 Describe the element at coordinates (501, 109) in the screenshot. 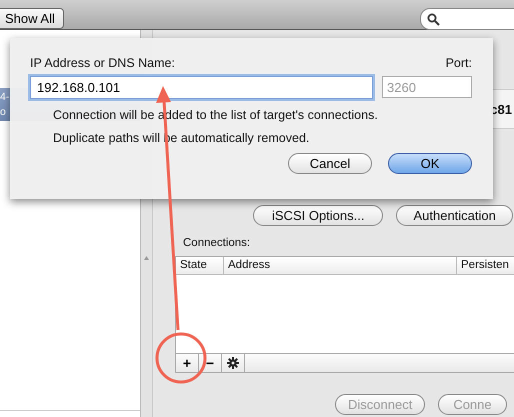

I see `target-name: c81` at that location.